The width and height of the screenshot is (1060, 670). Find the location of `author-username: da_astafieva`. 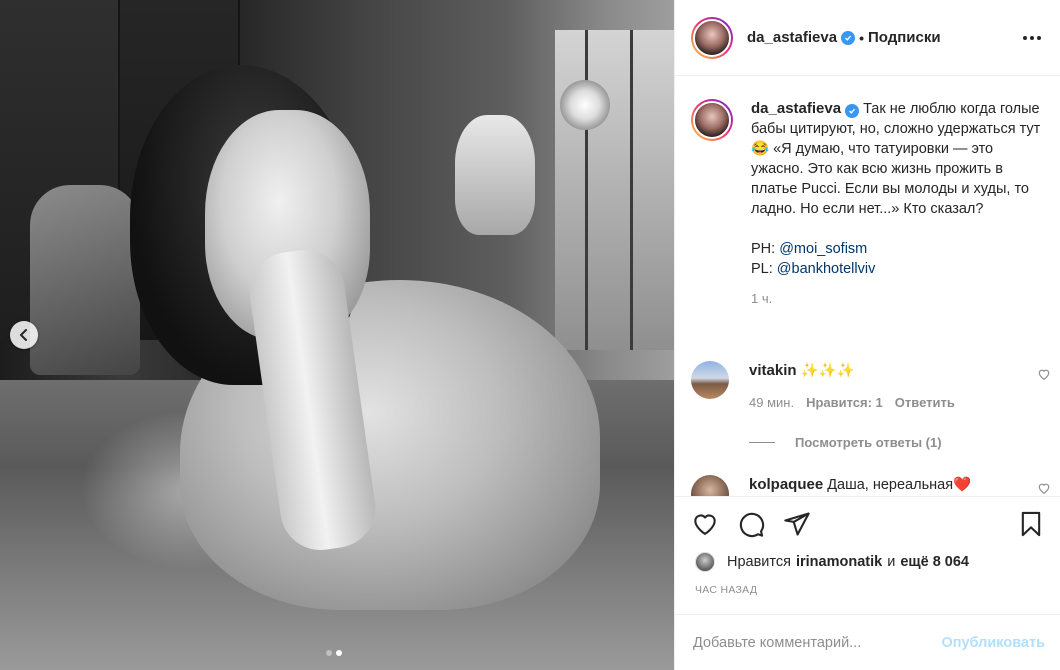

author-username: da_astafieva is located at coordinates (792, 37).